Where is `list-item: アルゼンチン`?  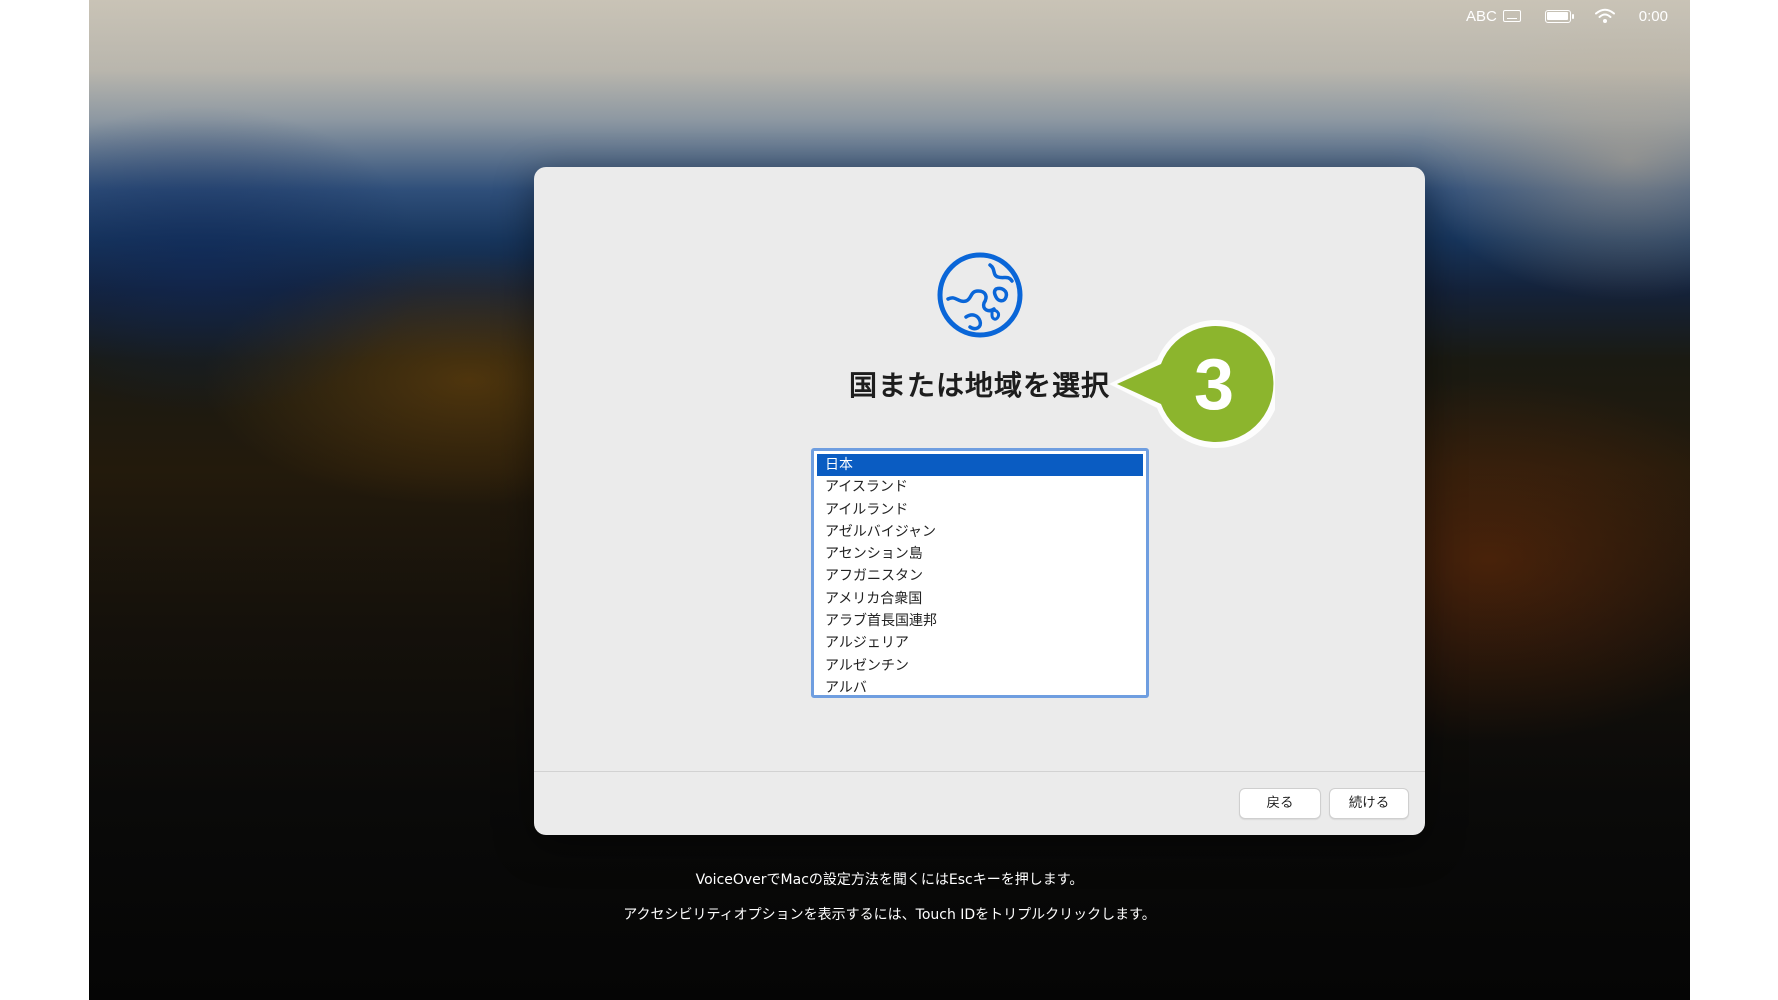
list-item: アルゼンチン is located at coordinates (980, 666).